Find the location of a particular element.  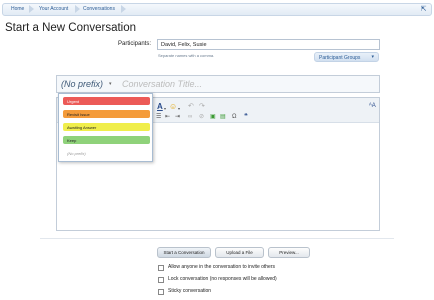

breadcrumb-conversations: Conversations is located at coordinates (99, 9).